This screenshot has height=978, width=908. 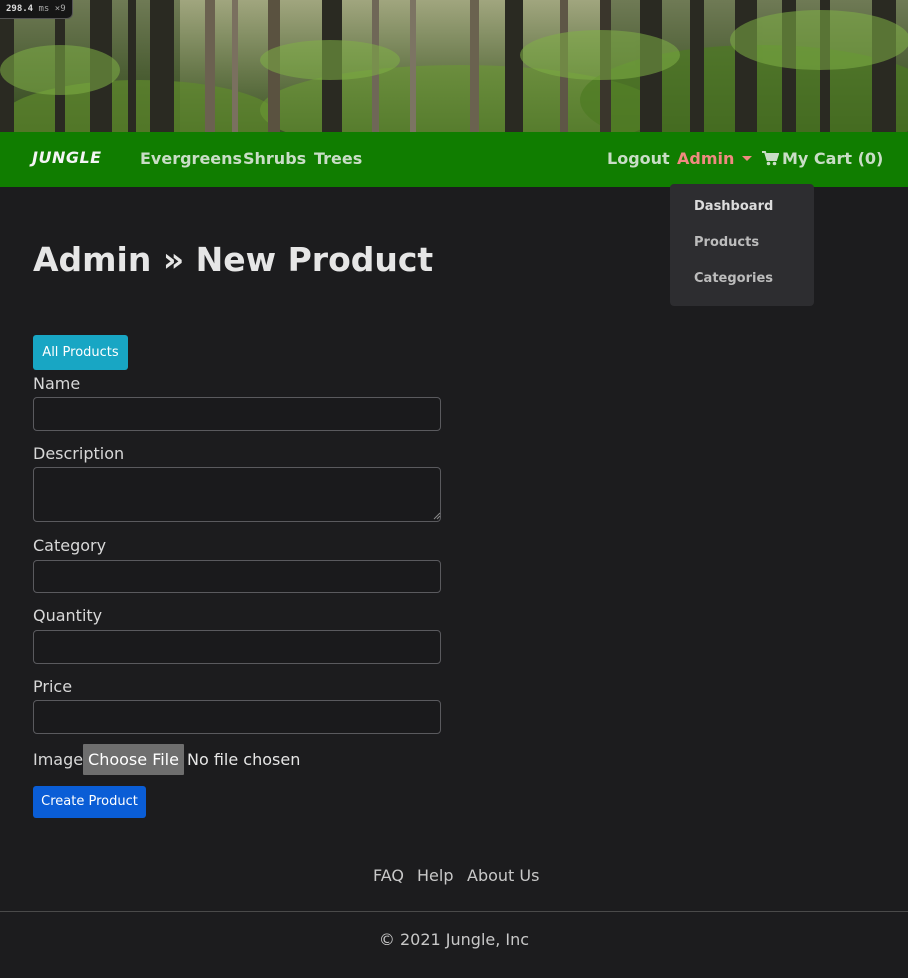 What do you see at coordinates (89, 802) in the screenshot?
I see `create-product-button: Create Product` at bounding box center [89, 802].